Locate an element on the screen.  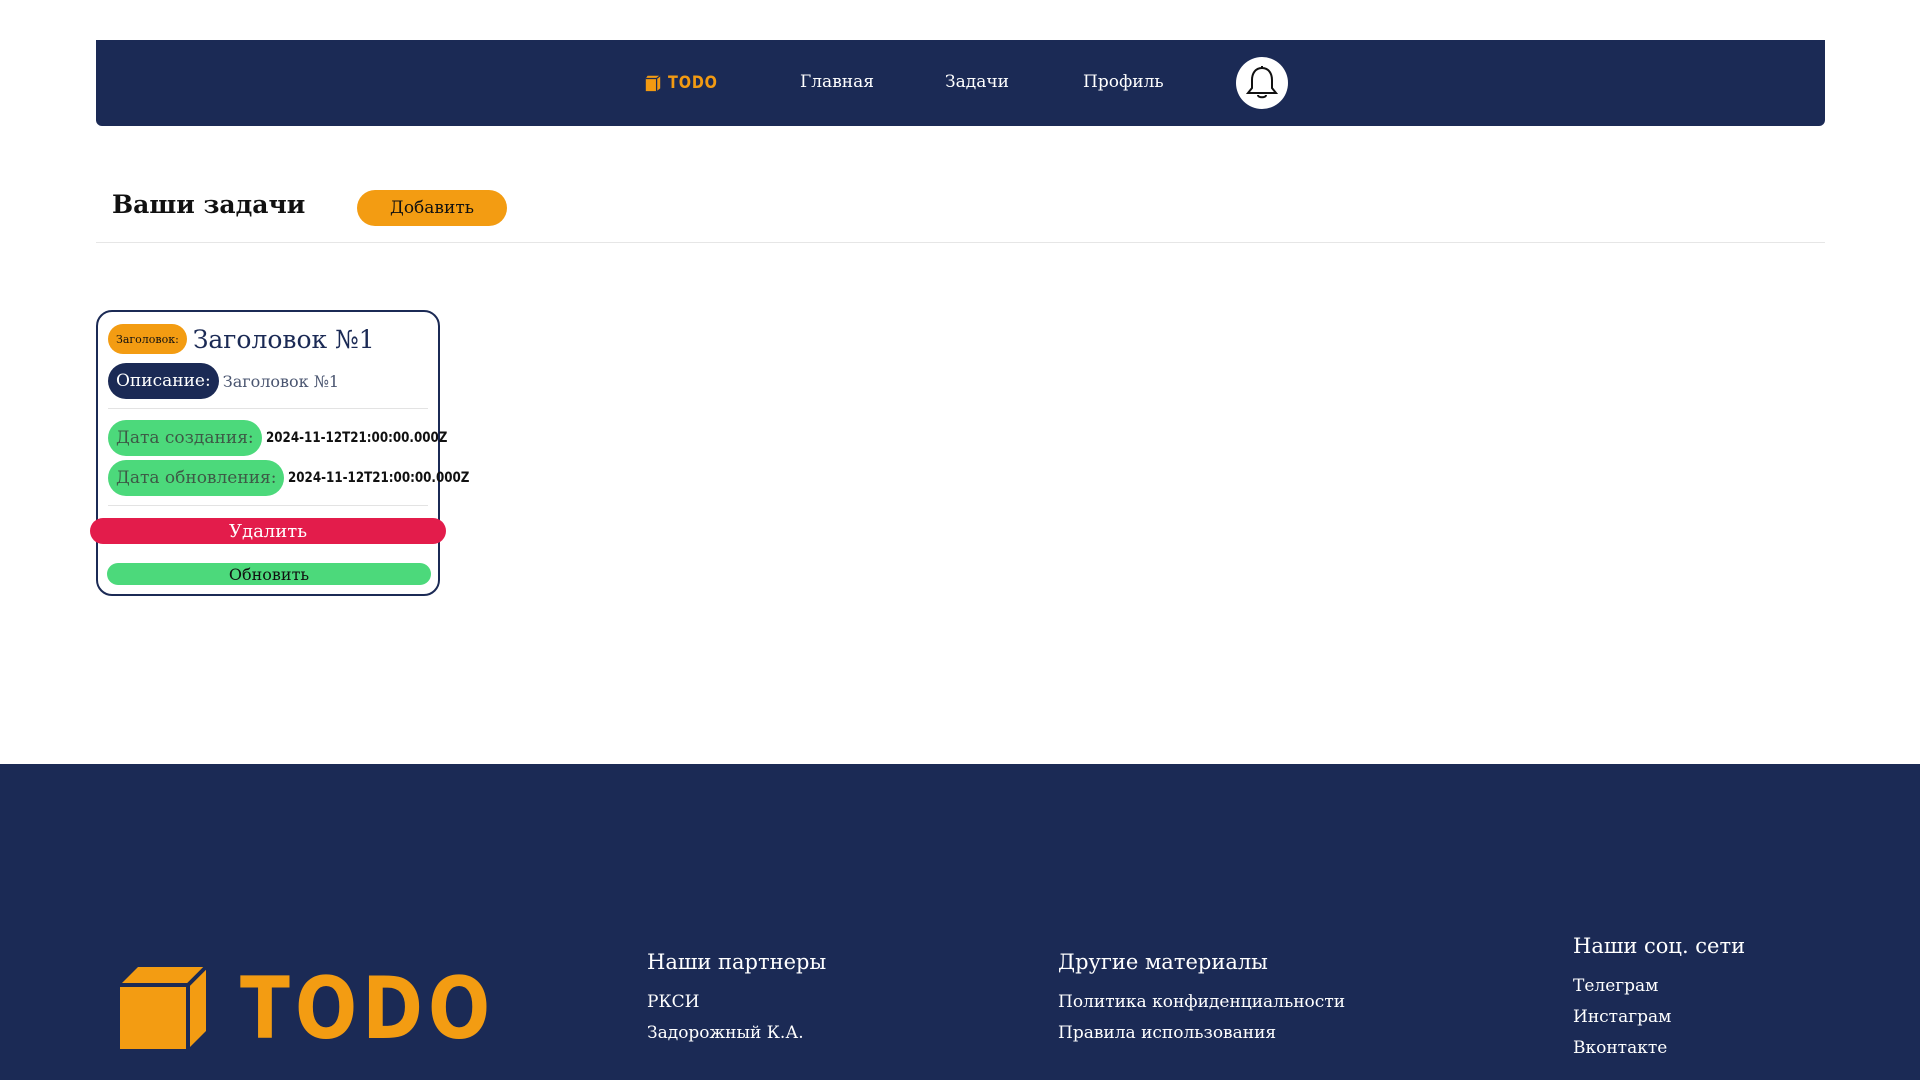
delete-task-button: Удалить is located at coordinates (268, 531).